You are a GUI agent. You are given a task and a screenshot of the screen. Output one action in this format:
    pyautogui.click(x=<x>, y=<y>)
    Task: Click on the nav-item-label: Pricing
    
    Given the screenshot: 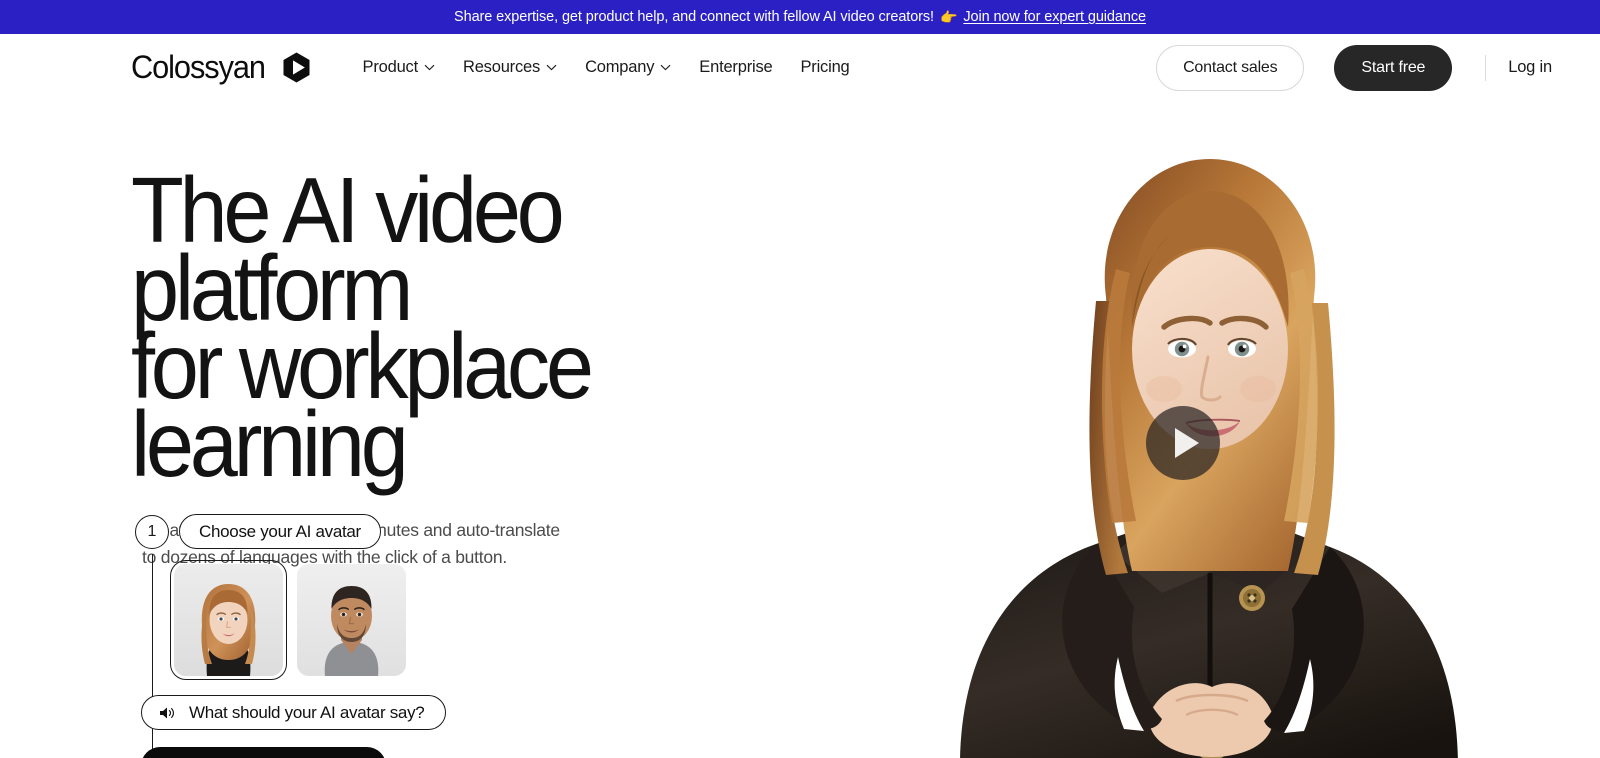 What is the action you would take?
    pyautogui.click(x=825, y=67)
    